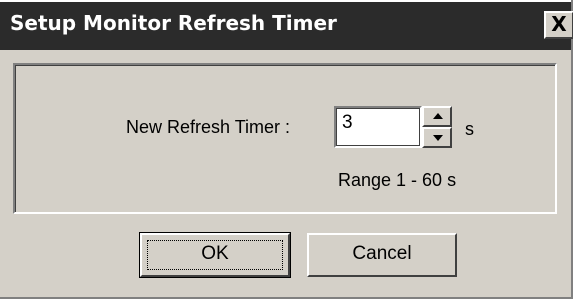  I want to click on unit-label: s, so click(469, 129).